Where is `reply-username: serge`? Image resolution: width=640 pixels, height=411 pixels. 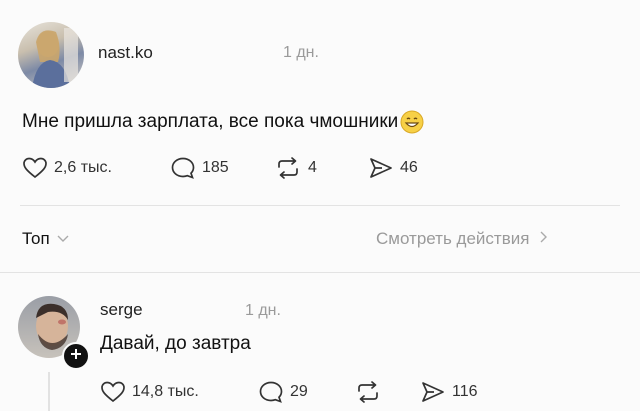
reply-username: serge is located at coordinates (121, 310).